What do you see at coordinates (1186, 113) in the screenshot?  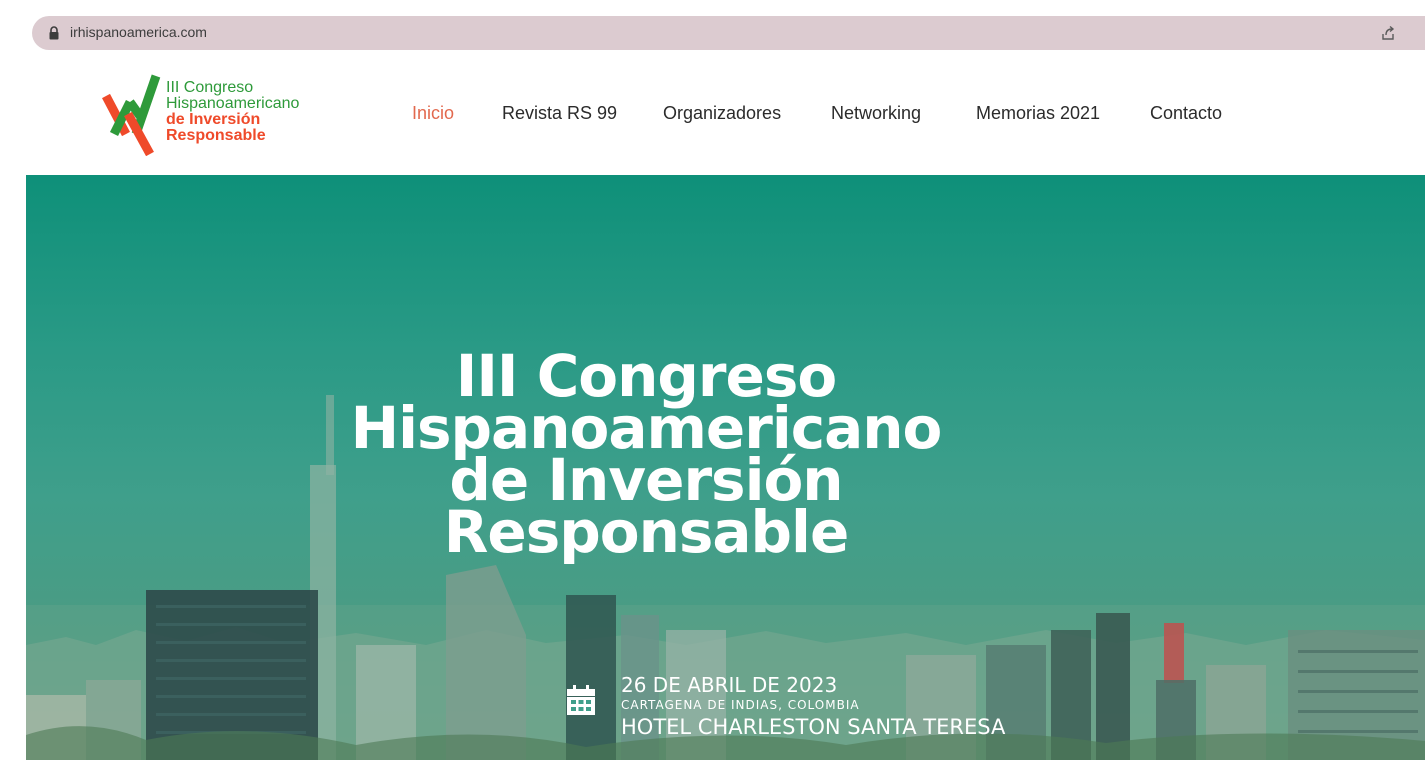 I see `nav-item-contacto: Contacto` at bounding box center [1186, 113].